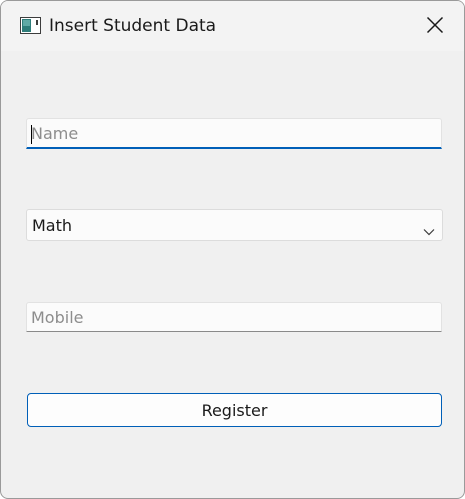  I want to click on close-button, so click(435, 27).